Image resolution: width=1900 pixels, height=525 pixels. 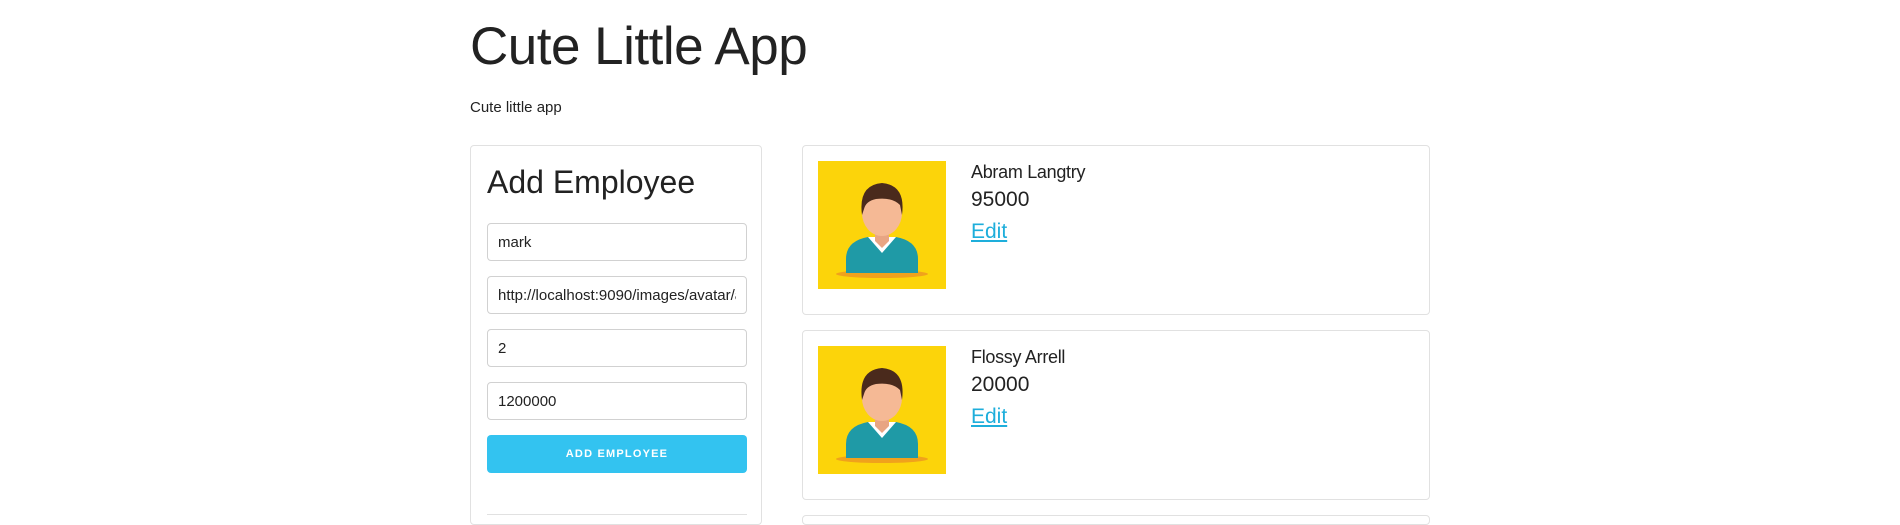 What do you see at coordinates (617, 514) in the screenshot?
I see `form-divider` at bounding box center [617, 514].